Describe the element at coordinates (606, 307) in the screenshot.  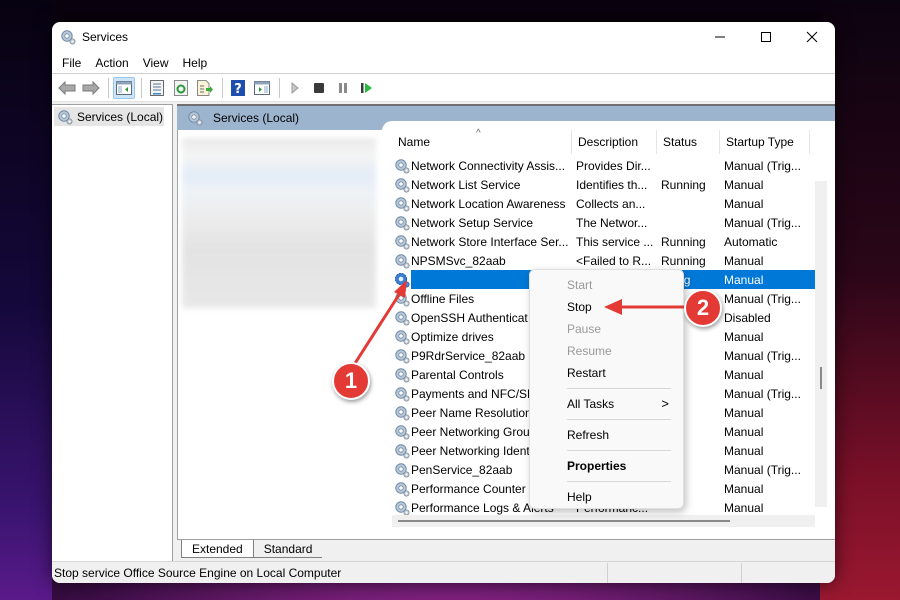
I see `menu-item-stop: Stop` at that location.